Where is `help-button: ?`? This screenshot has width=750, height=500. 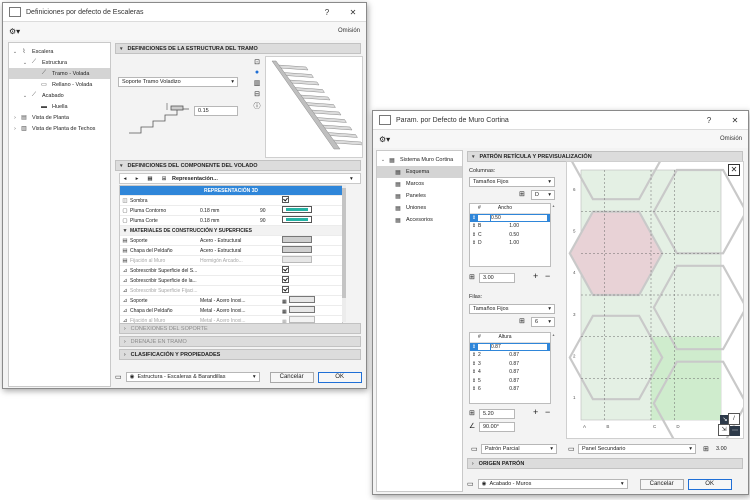
help-button: ? is located at coordinates (709, 120).